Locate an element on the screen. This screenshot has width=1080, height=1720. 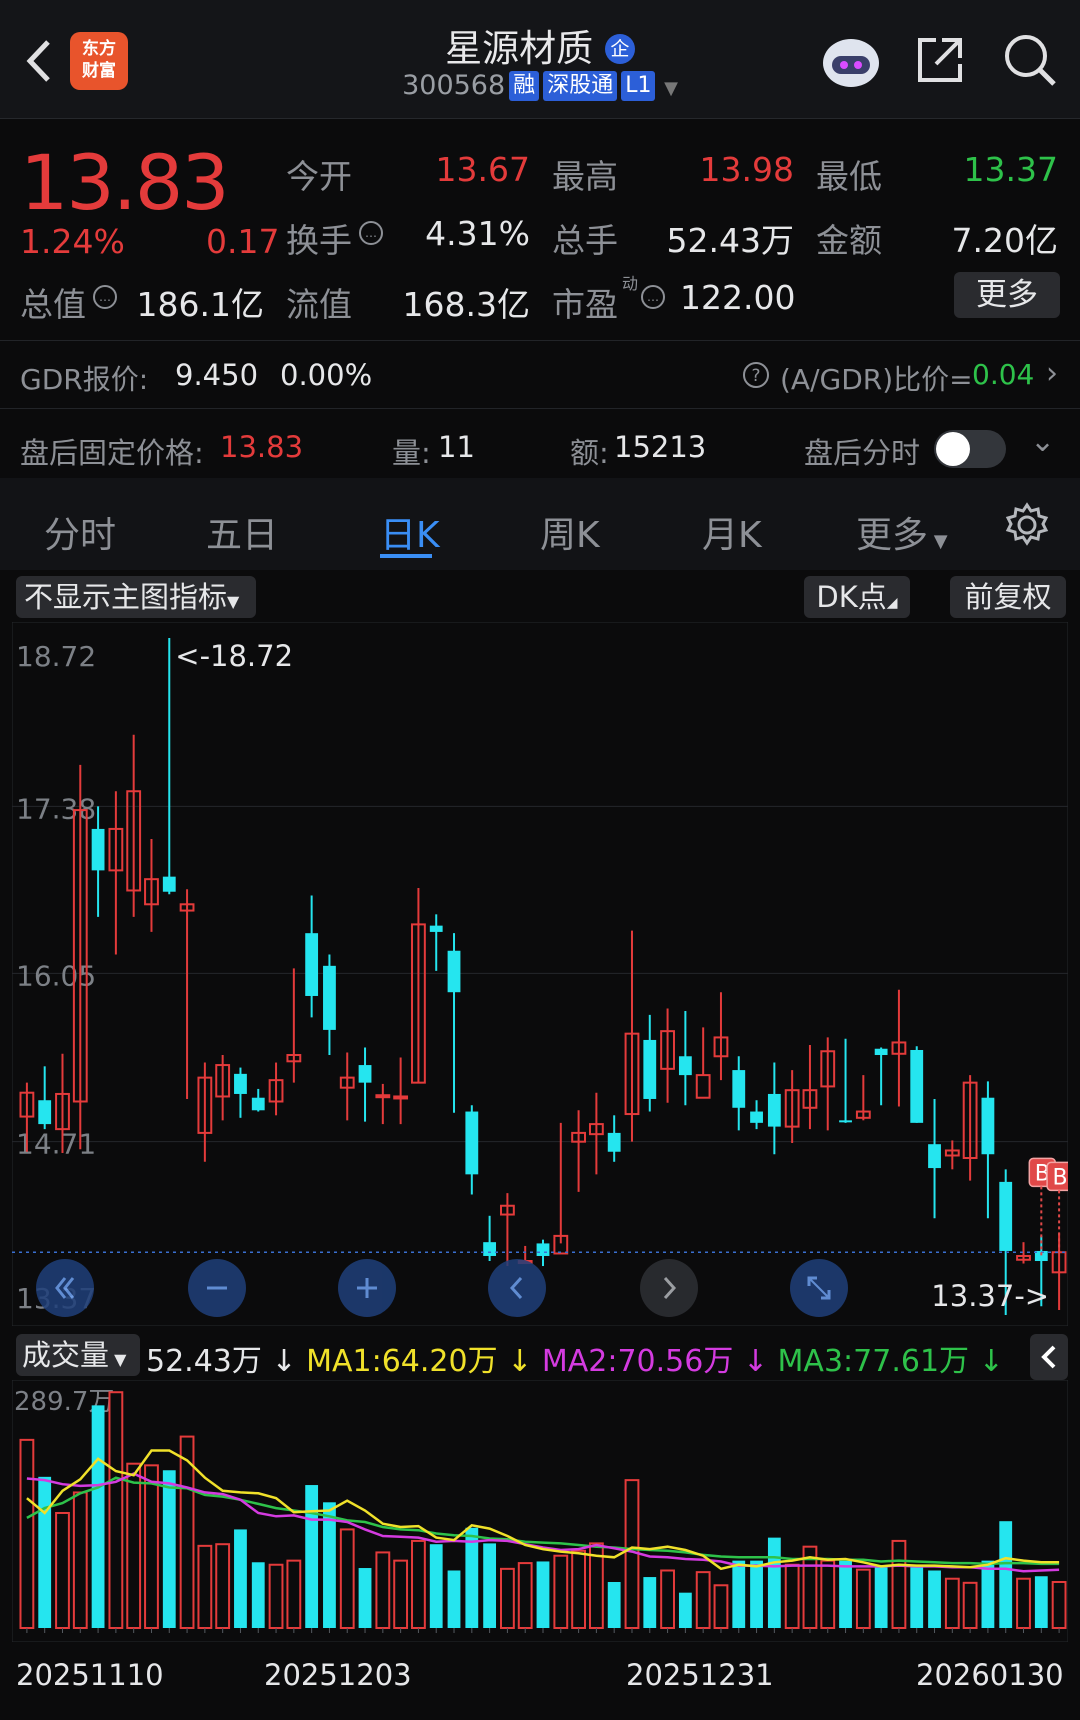
zoom-out-icon is located at coordinates (217, 1288).